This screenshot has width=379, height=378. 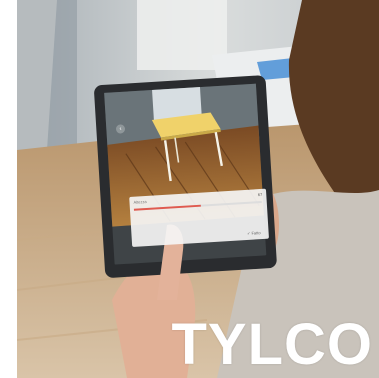 I want to click on confirm-button: ✓ Fatto, so click(x=254, y=233).